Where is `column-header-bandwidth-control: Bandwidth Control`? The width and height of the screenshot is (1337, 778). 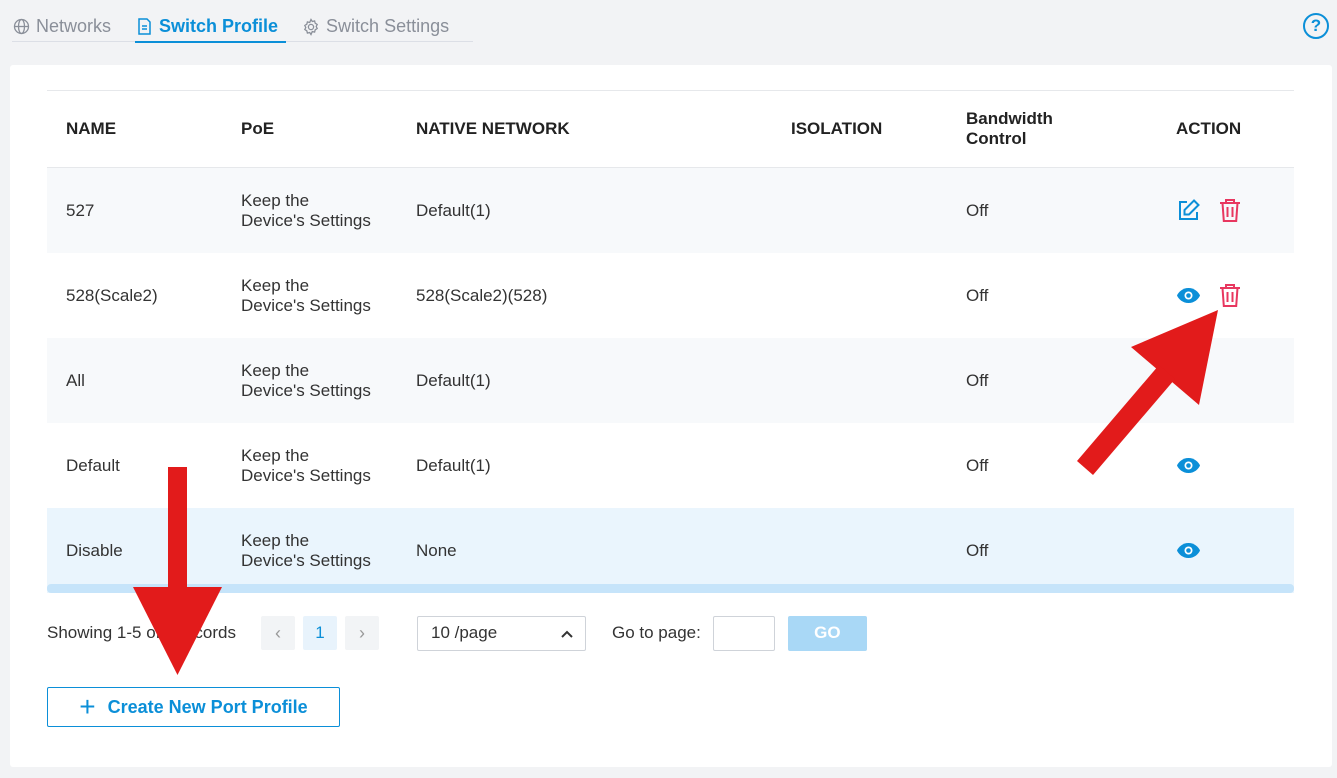 column-header-bandwidth-control: Bandwidth Control is located at coordinates (1052, 129).